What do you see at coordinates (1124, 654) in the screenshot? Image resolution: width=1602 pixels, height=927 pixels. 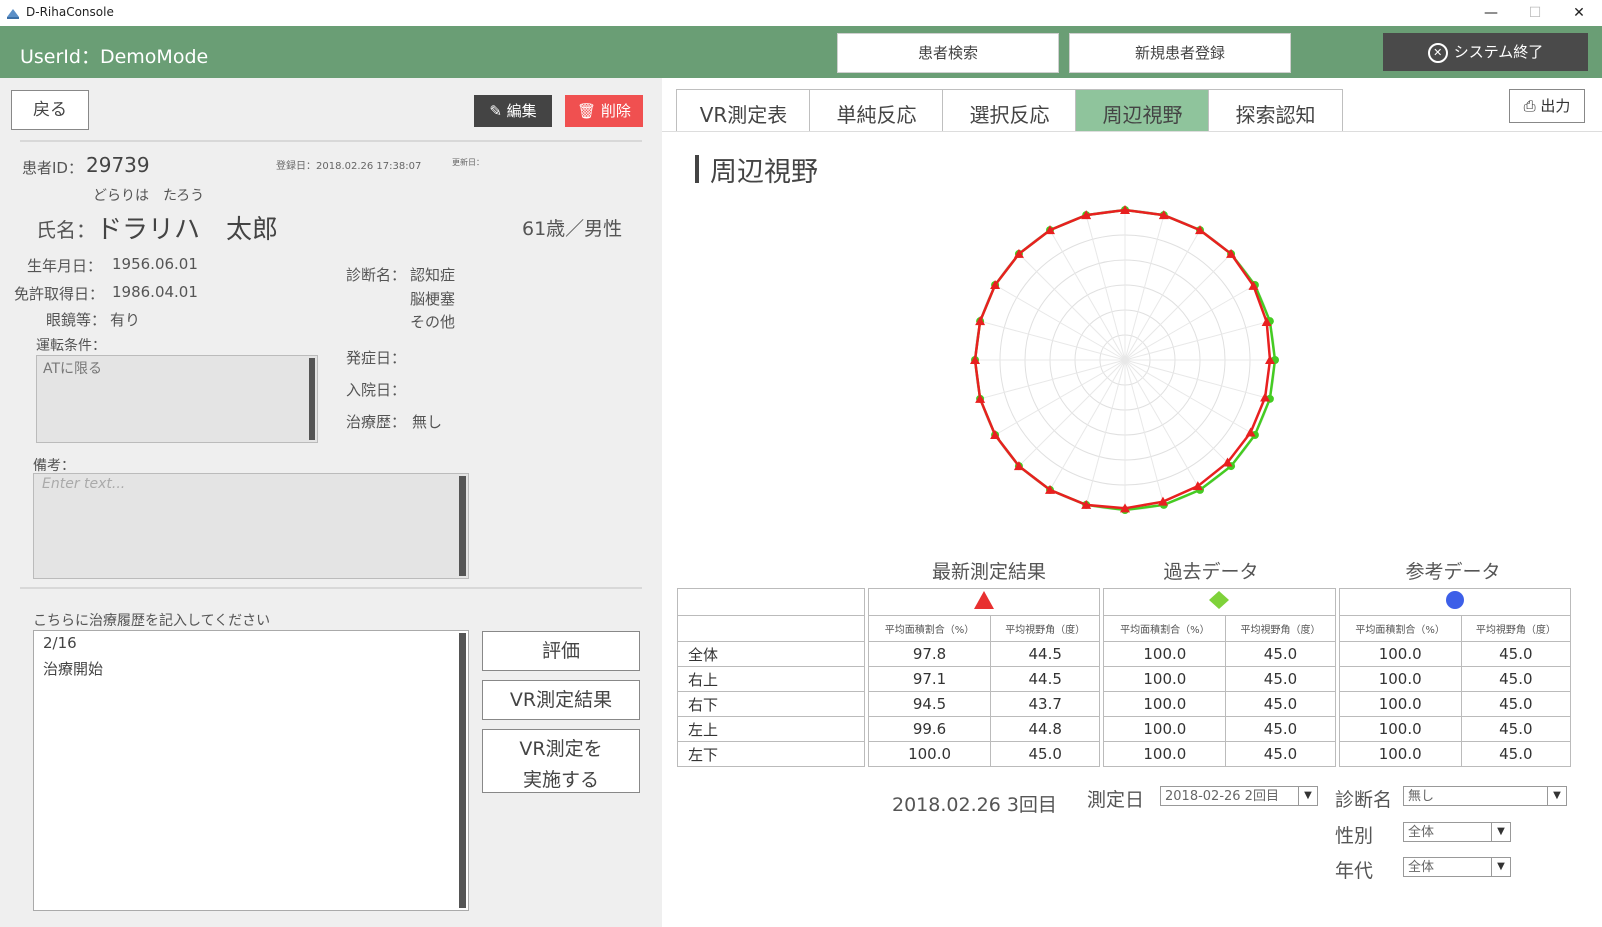 I see `table-row: 全体 97.8 44.5 100.0 45.0 100.0 45.0` at bounding box center [1124, 654].